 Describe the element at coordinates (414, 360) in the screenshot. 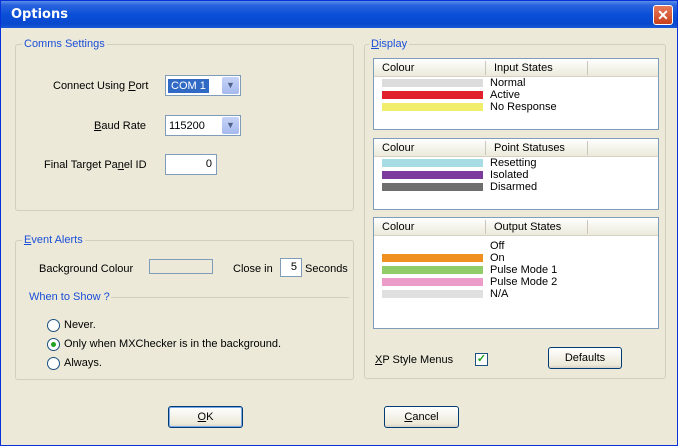

I see `xp-style-menus-label: XP Style Menus` at that location.